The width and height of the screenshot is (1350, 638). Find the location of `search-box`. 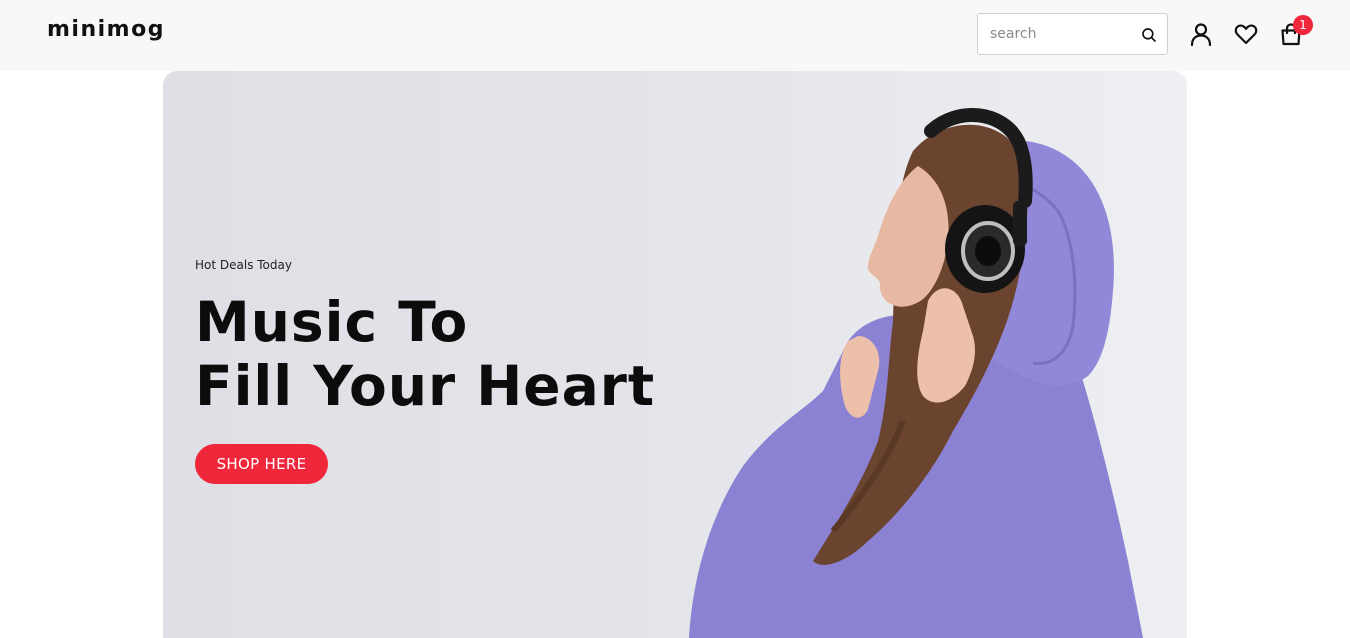

search-box is located at coordinates (1072, 34).